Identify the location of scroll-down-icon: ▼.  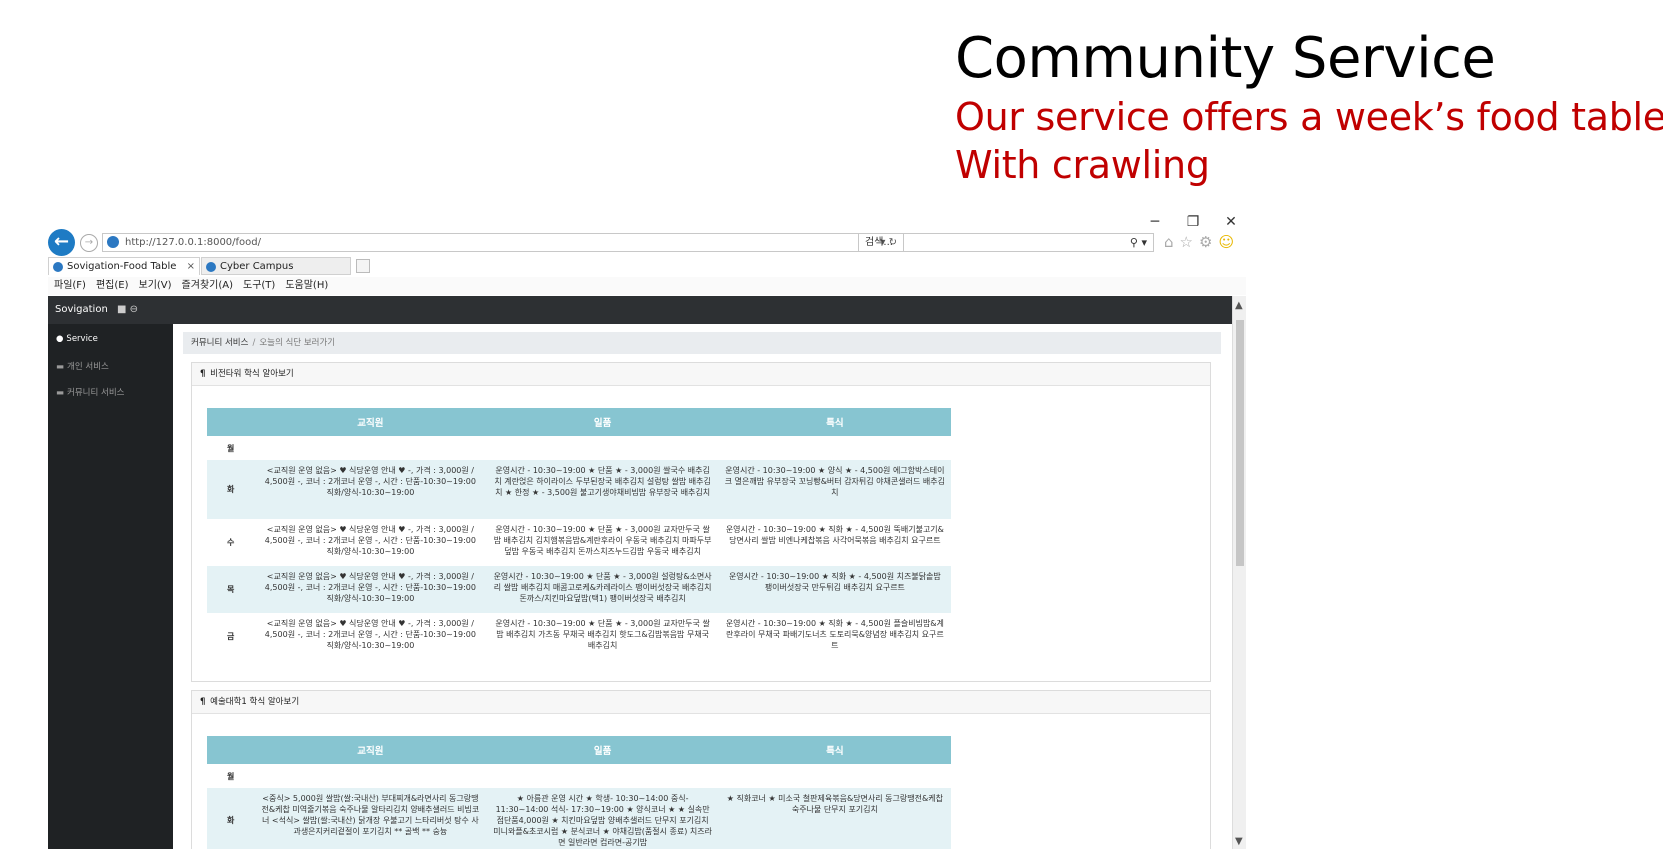
(1239, 841).